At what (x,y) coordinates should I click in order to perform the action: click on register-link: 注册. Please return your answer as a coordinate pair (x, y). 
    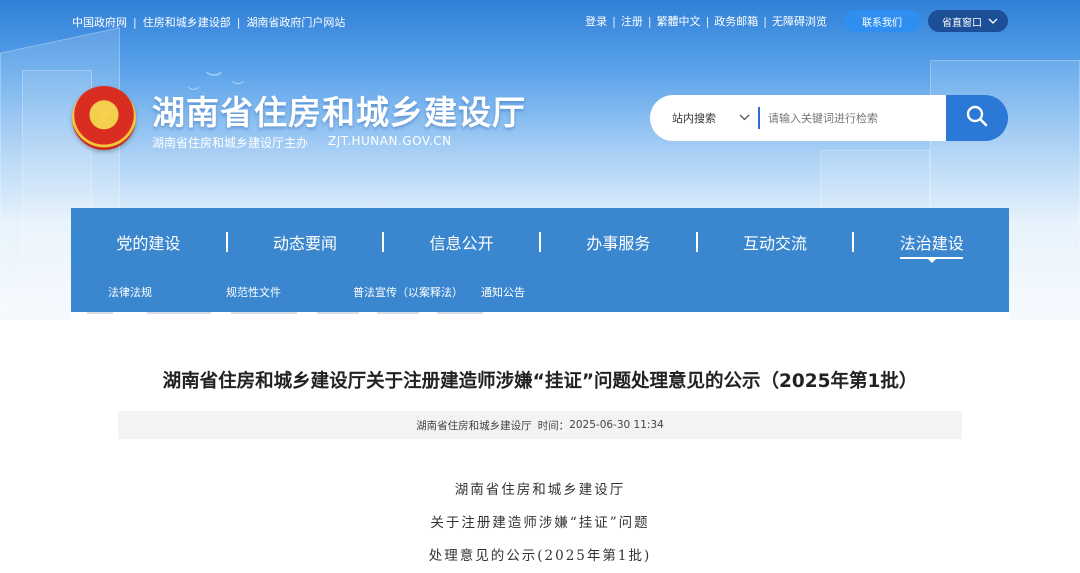
    Looking at the image, I should click on (632, 21).